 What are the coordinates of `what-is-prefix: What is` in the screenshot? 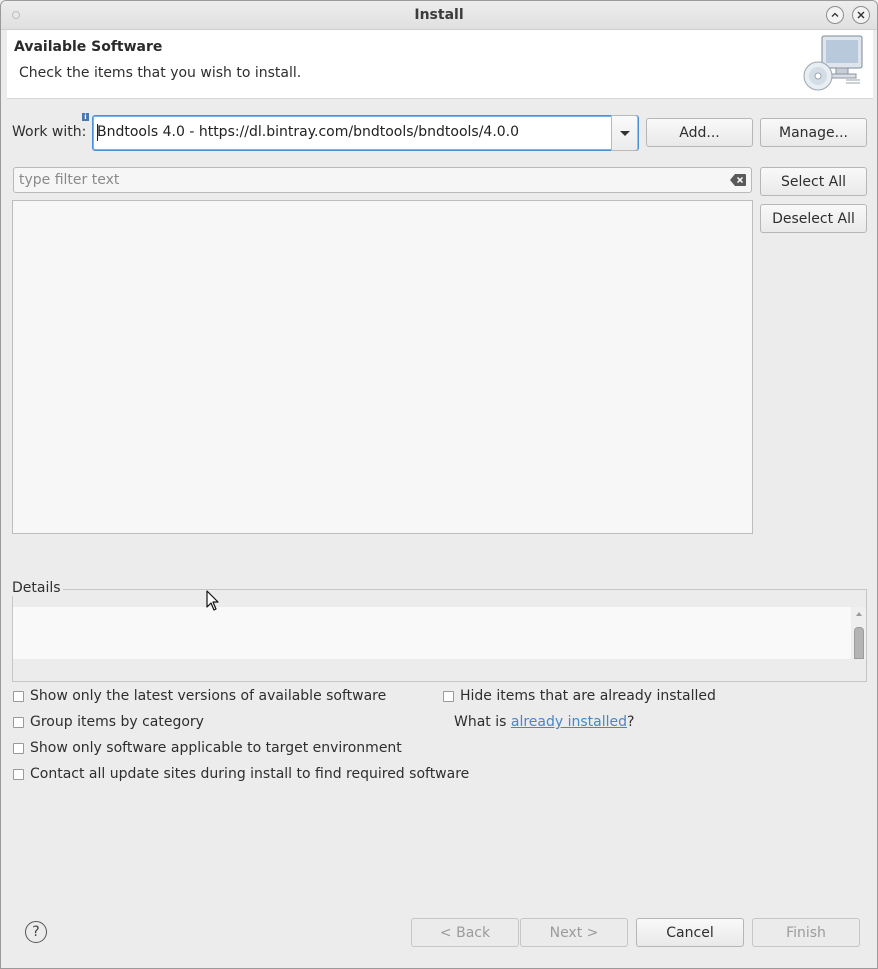 It's located at (482, 722).